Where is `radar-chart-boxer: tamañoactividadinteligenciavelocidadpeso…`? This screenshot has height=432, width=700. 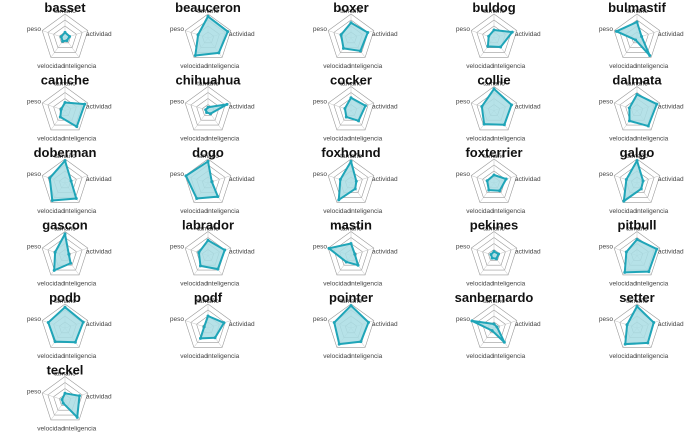 radar-chart-boxer: tamañoactividadinteligenciavelocidadpeso… is located at coordinates (355, 35).